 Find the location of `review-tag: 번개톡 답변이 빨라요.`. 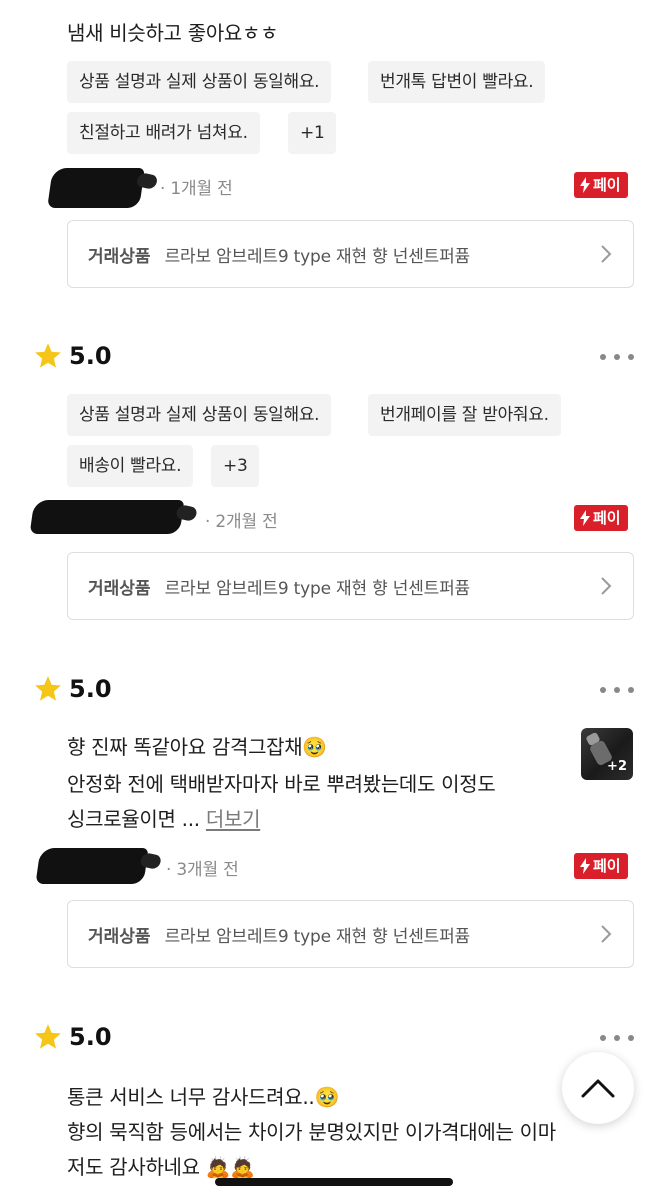

review-tag: 번개톡 답변이 빨라요. is located at coordinates (457, 82).